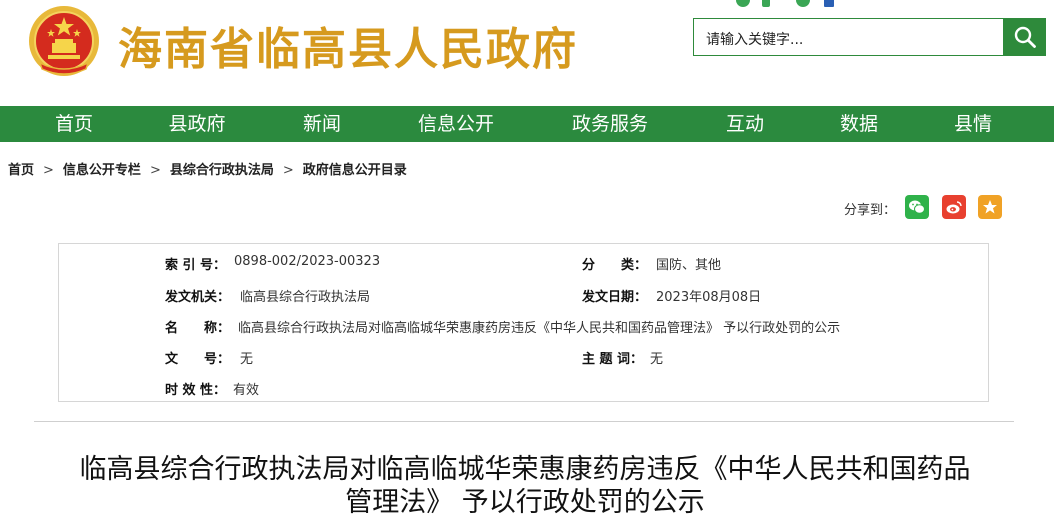 The height and width of the screenshot is (517, 1054). Describe the element at coordinates (610, 124) in the screenshot. I see `nav-item-gov-services: 政务服务` at that location.